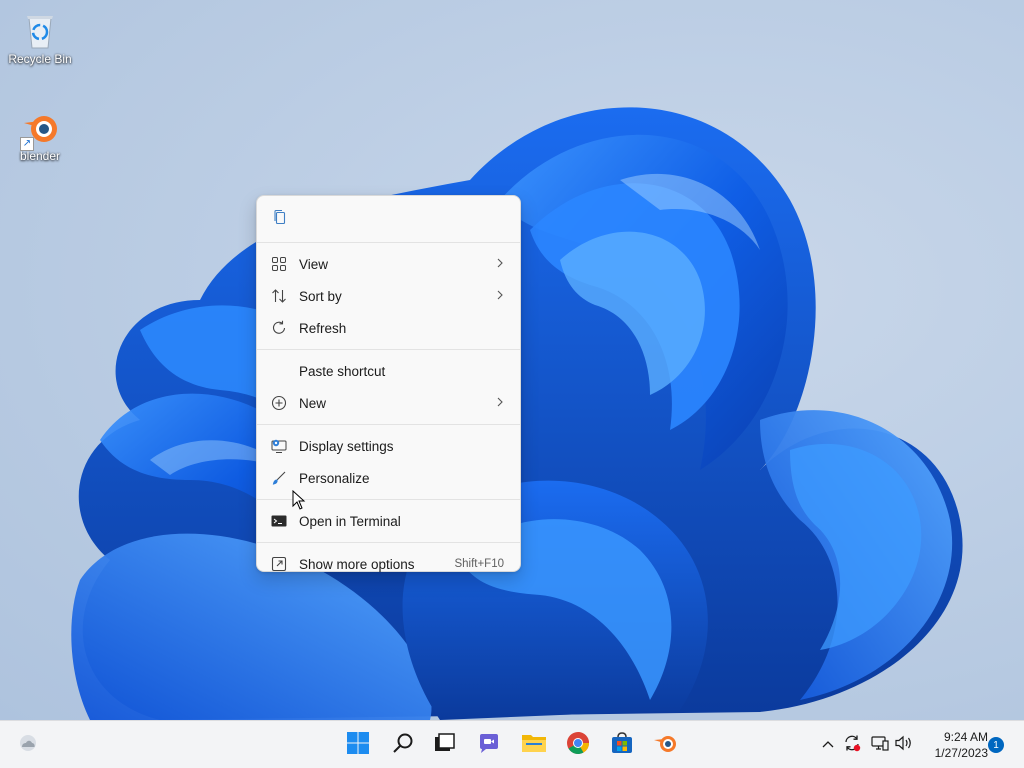 This screenshot has height=768, width=1024. What do you see at coordinates (346, 446) in the screenshot?
I see `menu-item-label: Display settings` at bounding box center [346, 446].